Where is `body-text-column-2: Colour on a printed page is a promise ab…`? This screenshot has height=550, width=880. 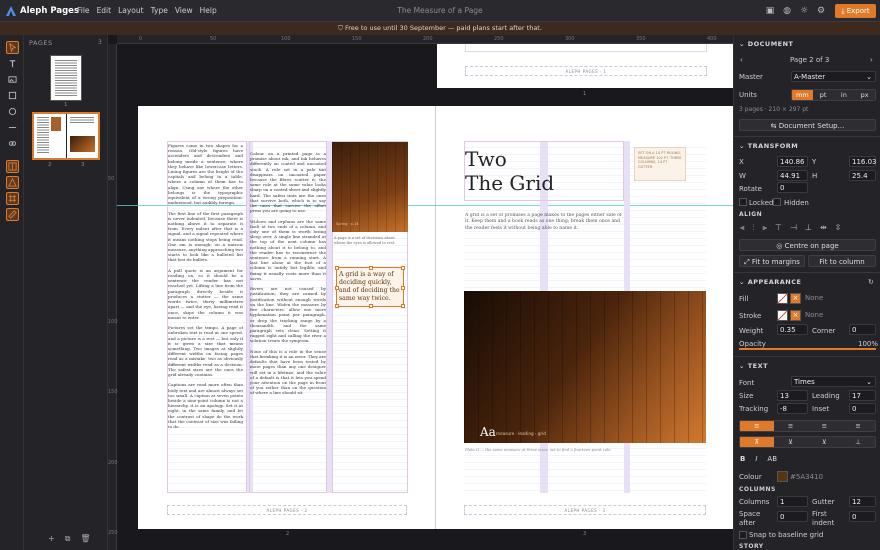
body-text-column-2: Colour on a printed page is a promise ab… is located at coordinates (288, 296).